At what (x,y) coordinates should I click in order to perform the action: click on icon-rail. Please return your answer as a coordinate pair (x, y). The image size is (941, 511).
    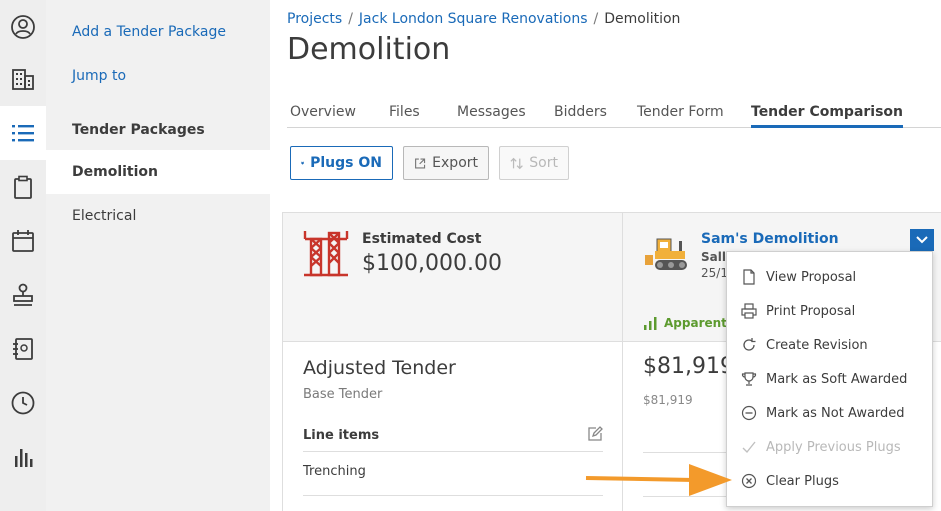
    Looking at the image, I should click on (23, 255).